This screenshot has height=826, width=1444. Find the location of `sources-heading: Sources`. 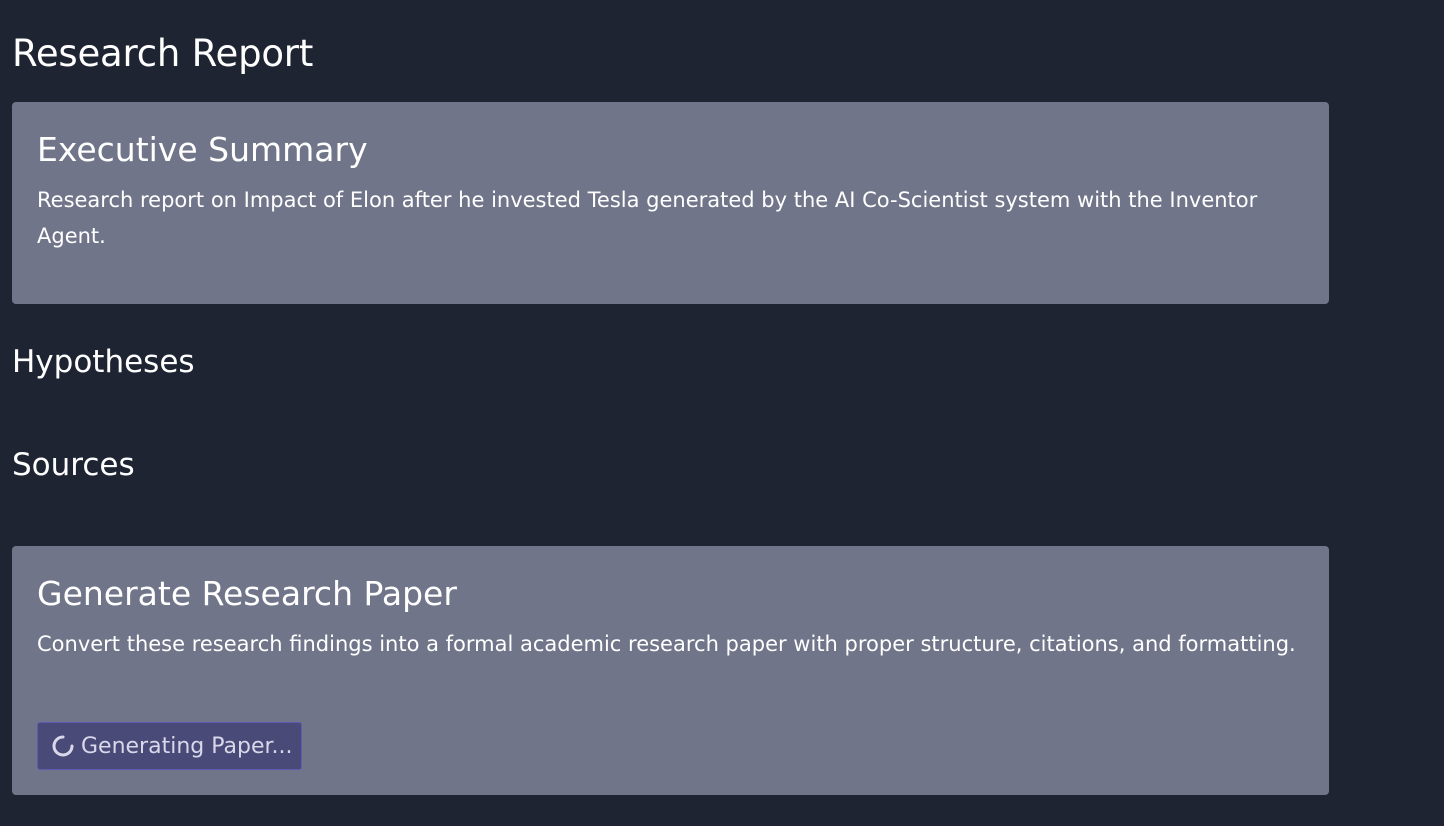

sources-heading: Sources is located at coordinates (73, 465).